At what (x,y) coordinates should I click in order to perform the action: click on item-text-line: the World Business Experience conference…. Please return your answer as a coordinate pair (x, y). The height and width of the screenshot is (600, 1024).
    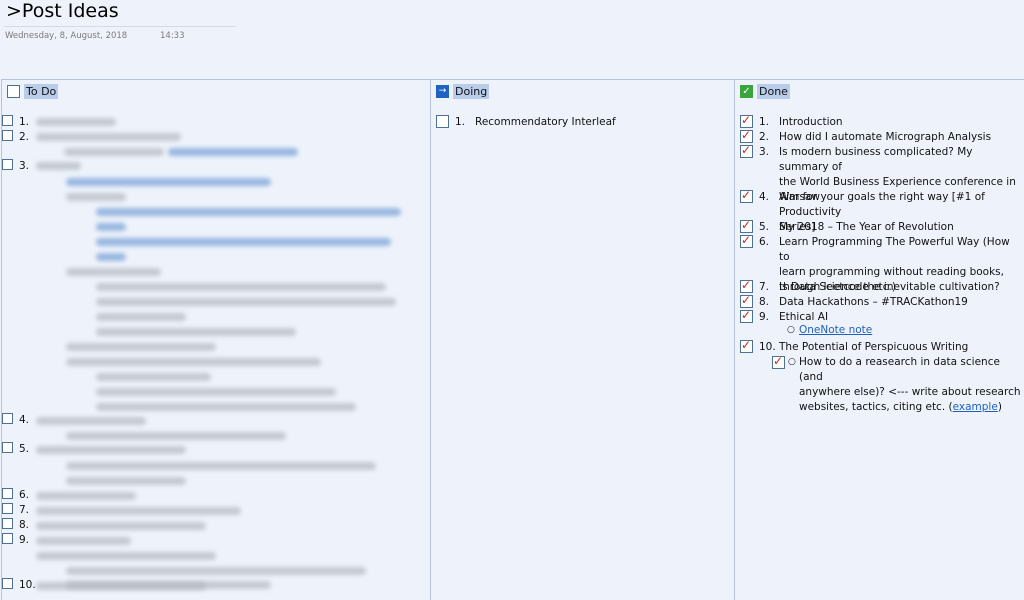
    Looking at the image, I should click on (897, 182).